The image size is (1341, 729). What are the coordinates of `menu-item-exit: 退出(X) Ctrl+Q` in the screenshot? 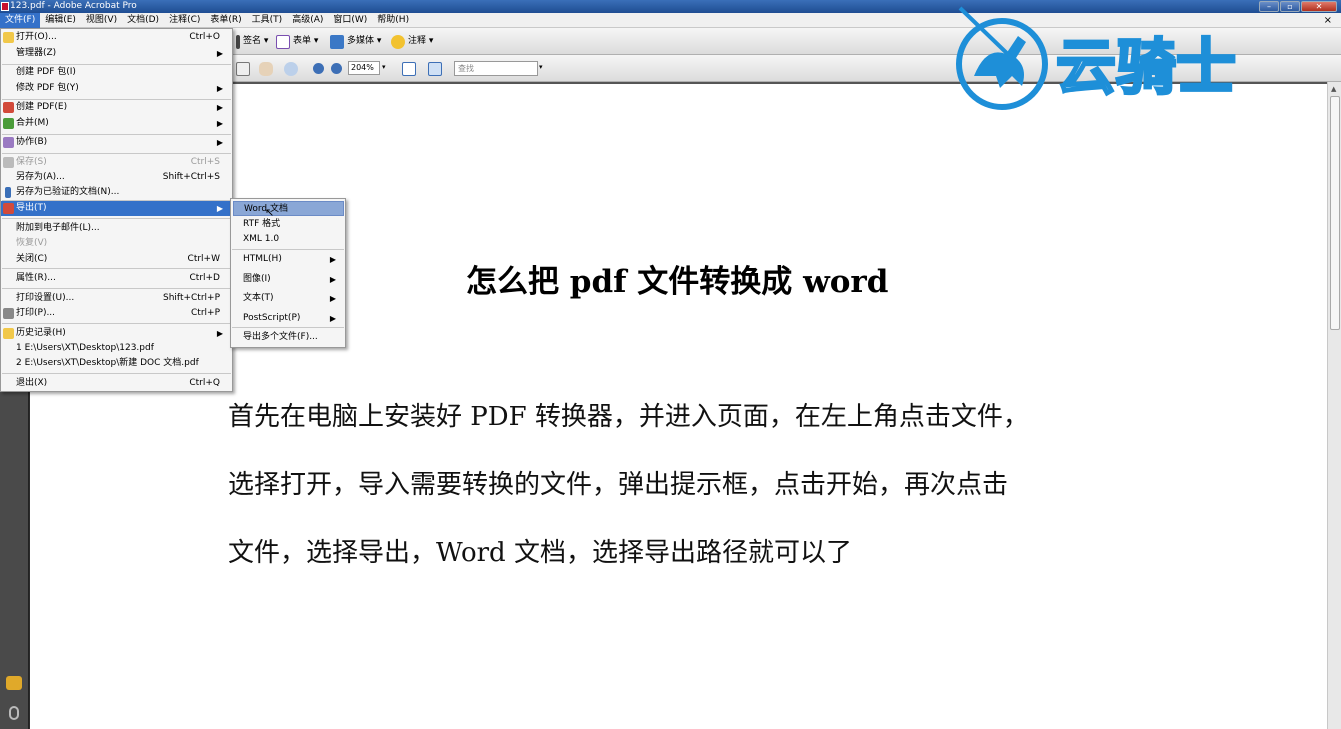 It's located at (116, 383).